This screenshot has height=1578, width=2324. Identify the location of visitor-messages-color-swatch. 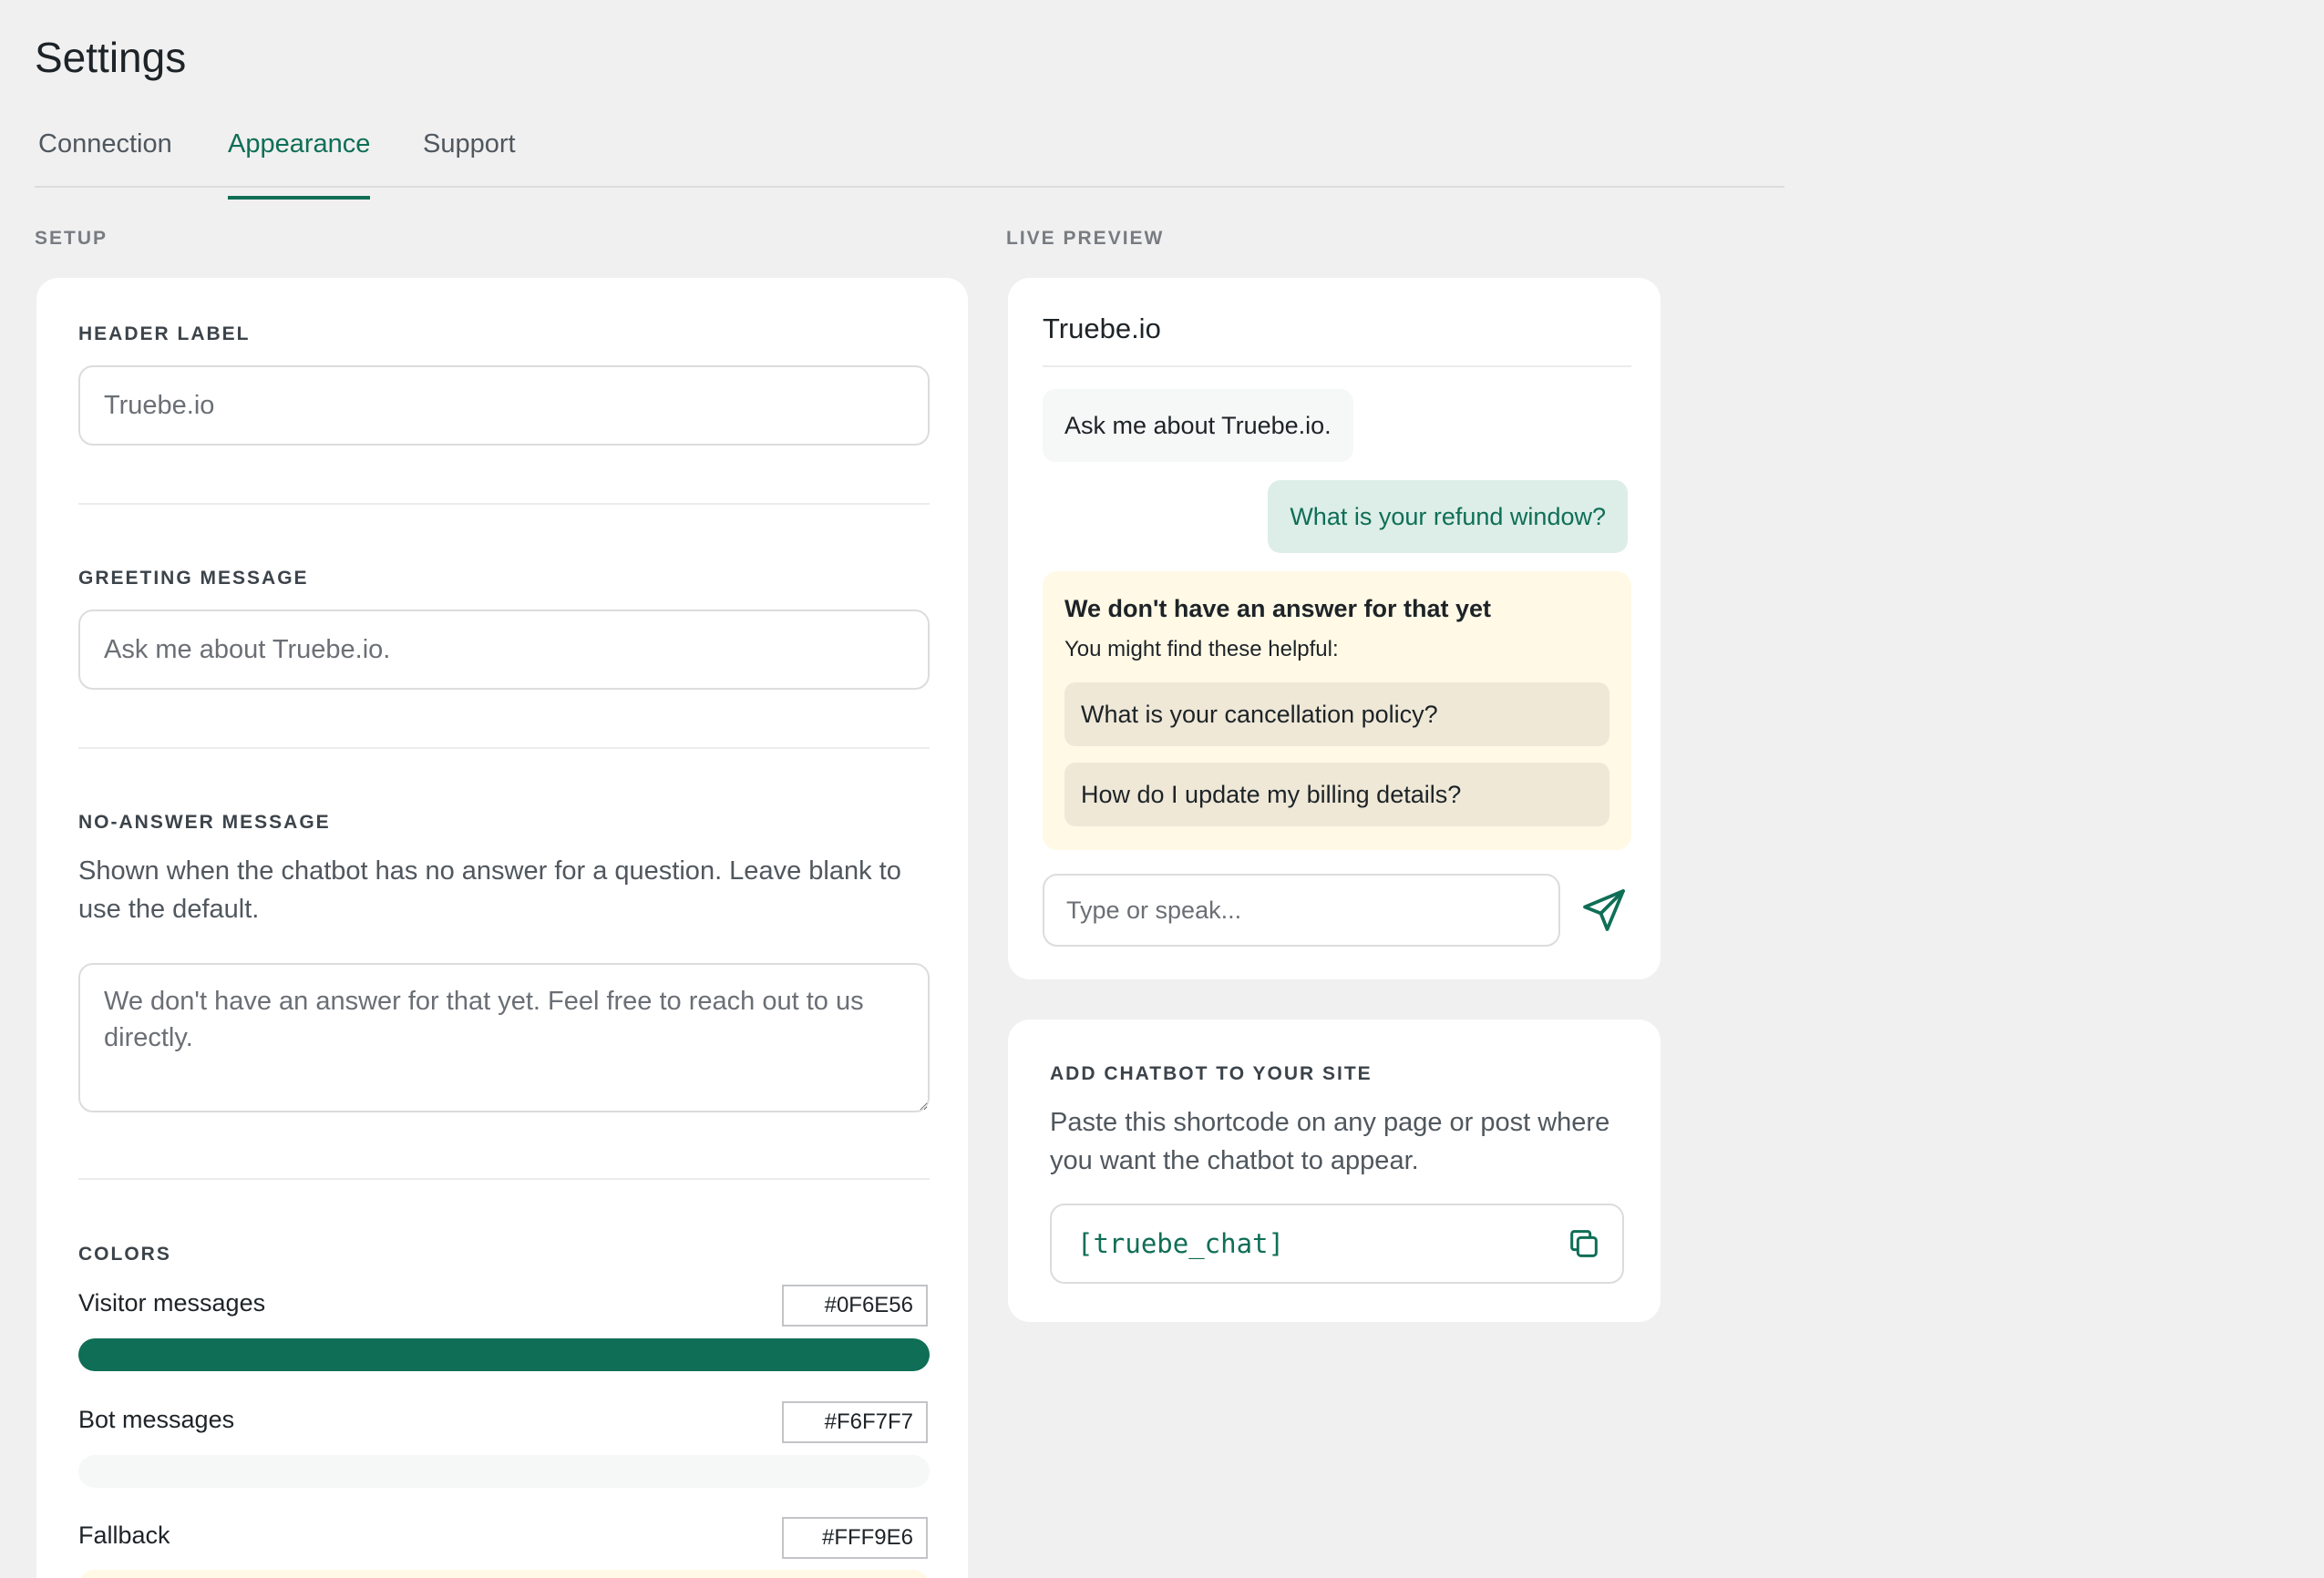
(504, 1354).